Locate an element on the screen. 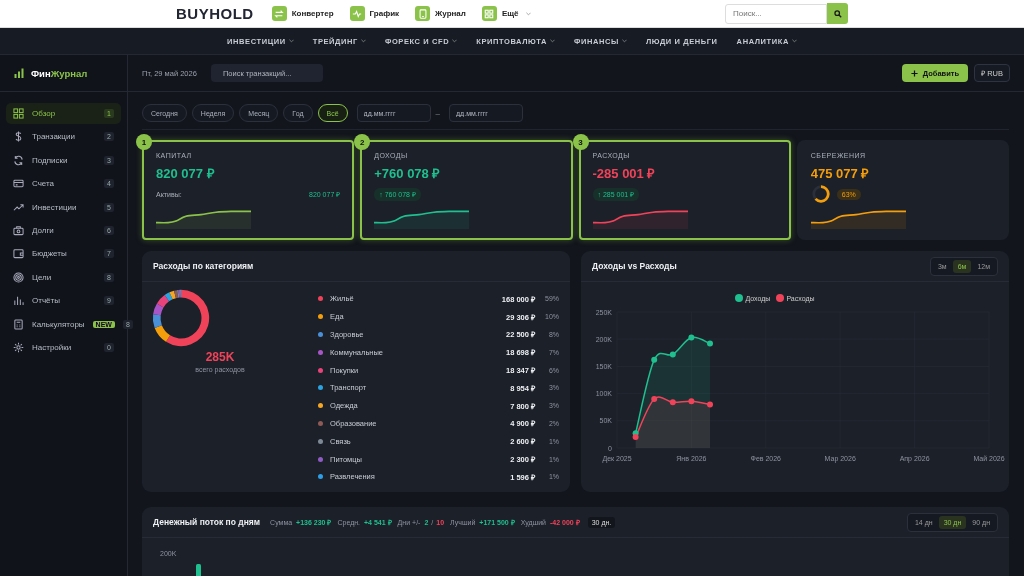 This screenshot has width=1024, height=576. panel-title: Расходы по категориям is located at coordinates (203, 266).